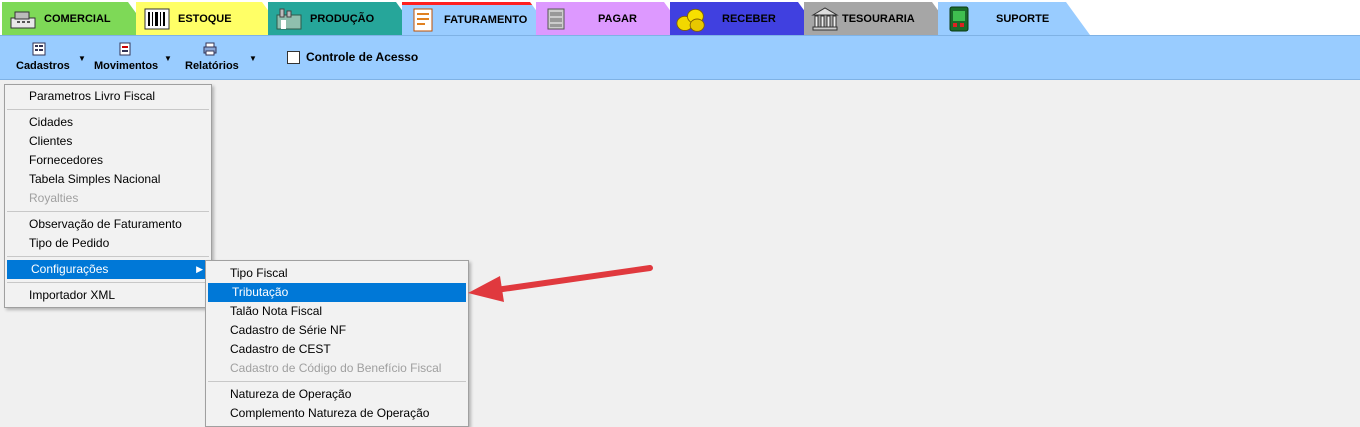  Describe the element at coordinates (23, 19) in the screenshot. I see `cash-register-icon` at that location.